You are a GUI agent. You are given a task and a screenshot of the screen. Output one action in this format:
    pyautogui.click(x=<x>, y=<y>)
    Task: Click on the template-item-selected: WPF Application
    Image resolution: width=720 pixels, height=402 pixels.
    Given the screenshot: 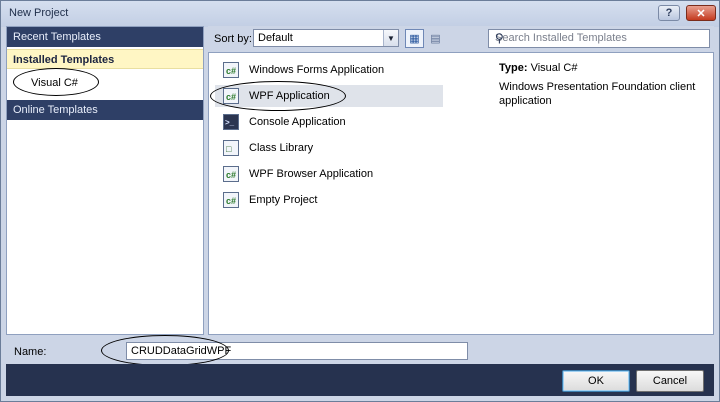 What is the action you would take?
    pyautogui.click(x=329, y=96)
    